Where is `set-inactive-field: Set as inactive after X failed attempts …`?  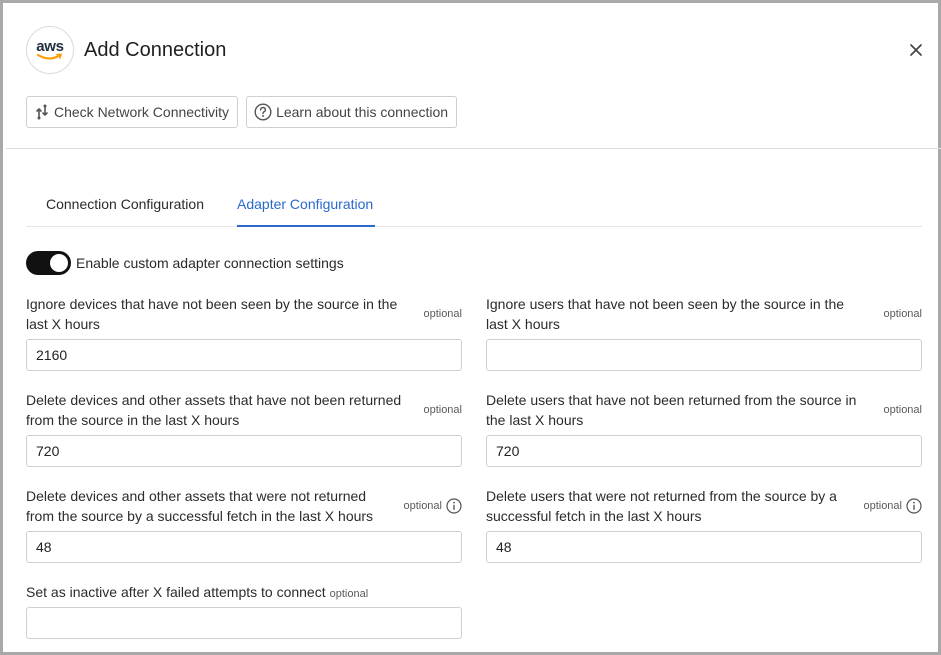
set-inactive-field: Set as inactive after X failed attempts … is located at coordinates (244, 610).